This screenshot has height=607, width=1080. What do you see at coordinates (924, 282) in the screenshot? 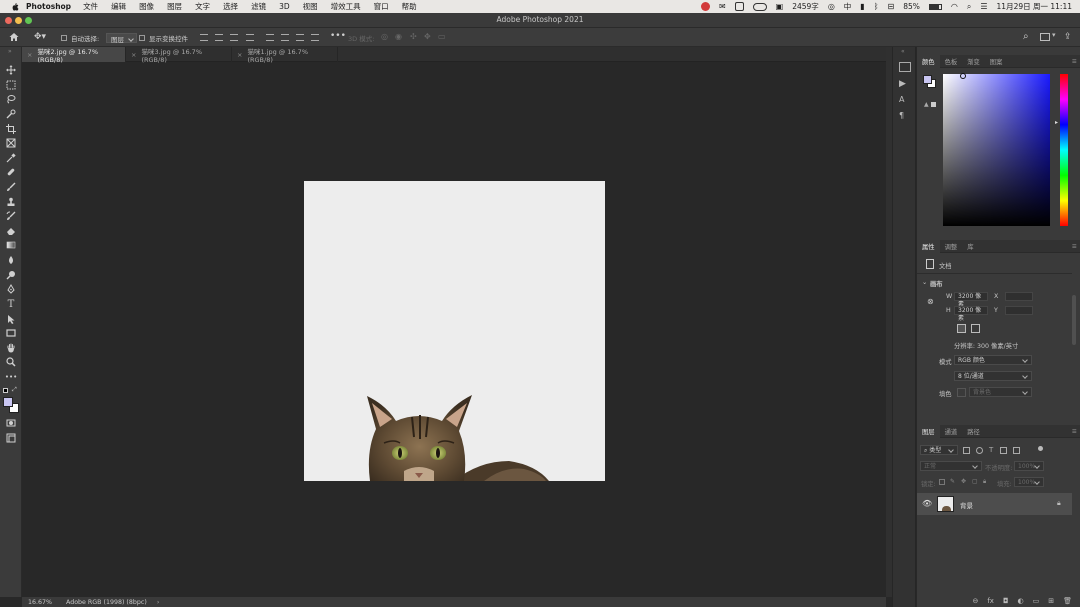
I see `canvas-chevron-icon: ⌄` at bounding box center [924, 282].